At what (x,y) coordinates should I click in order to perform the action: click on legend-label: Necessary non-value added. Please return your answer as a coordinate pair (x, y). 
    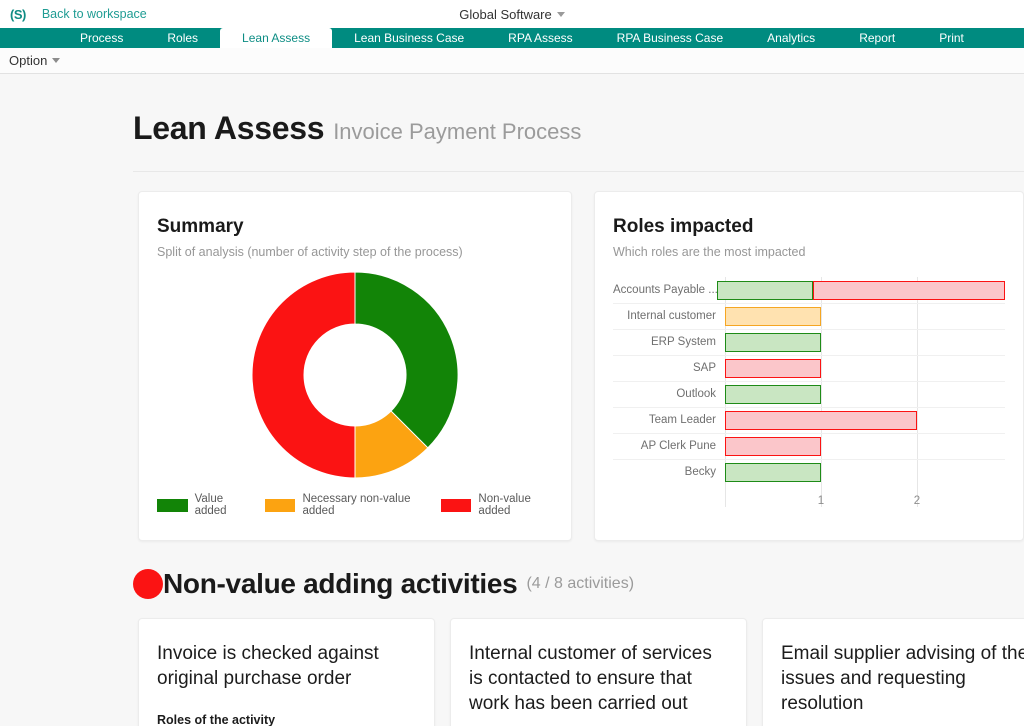
    Looking at the image, I should click on (356, 505).